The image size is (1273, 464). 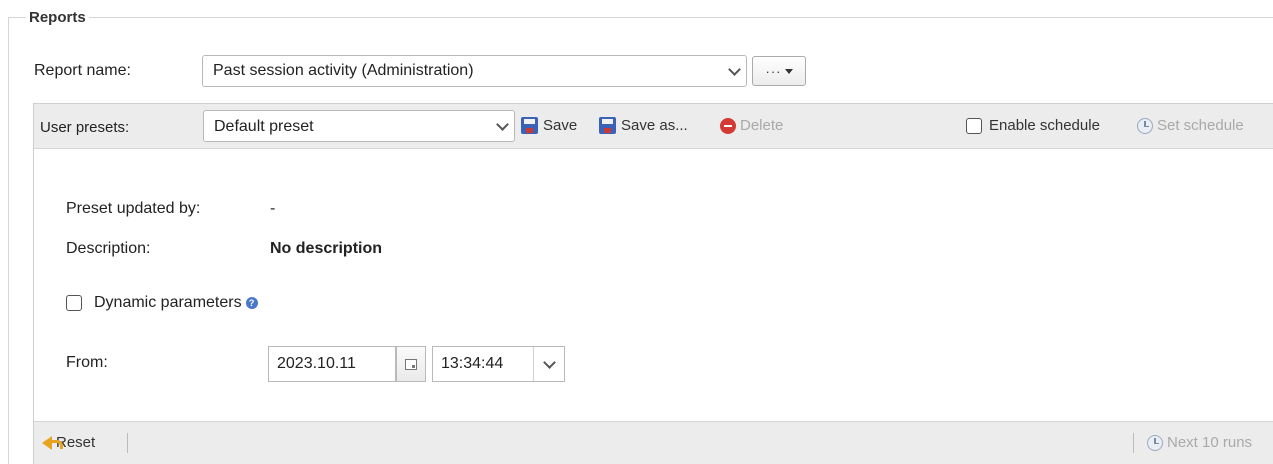 I want to click on save-button: Save, so click(x=549, y=125).